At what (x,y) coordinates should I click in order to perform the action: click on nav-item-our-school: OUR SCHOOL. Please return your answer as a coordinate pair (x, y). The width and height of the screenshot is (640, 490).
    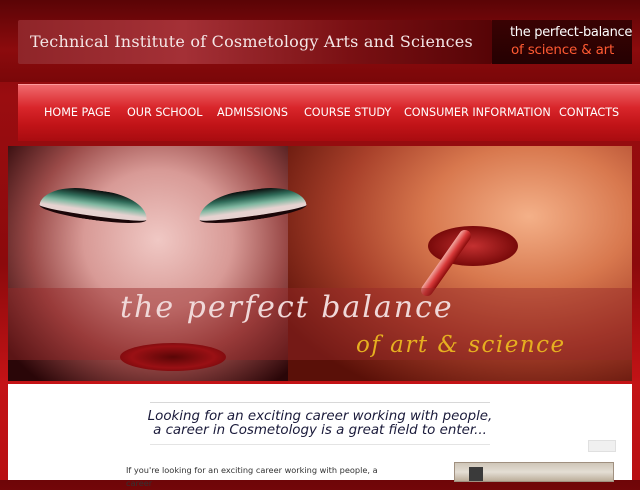
    Looking at the image, I should click on (165, 112).